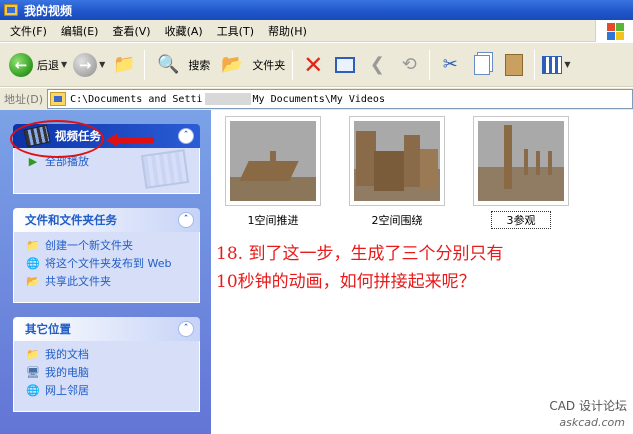  I want to click on windows-logo-icon, so click(614, 30).